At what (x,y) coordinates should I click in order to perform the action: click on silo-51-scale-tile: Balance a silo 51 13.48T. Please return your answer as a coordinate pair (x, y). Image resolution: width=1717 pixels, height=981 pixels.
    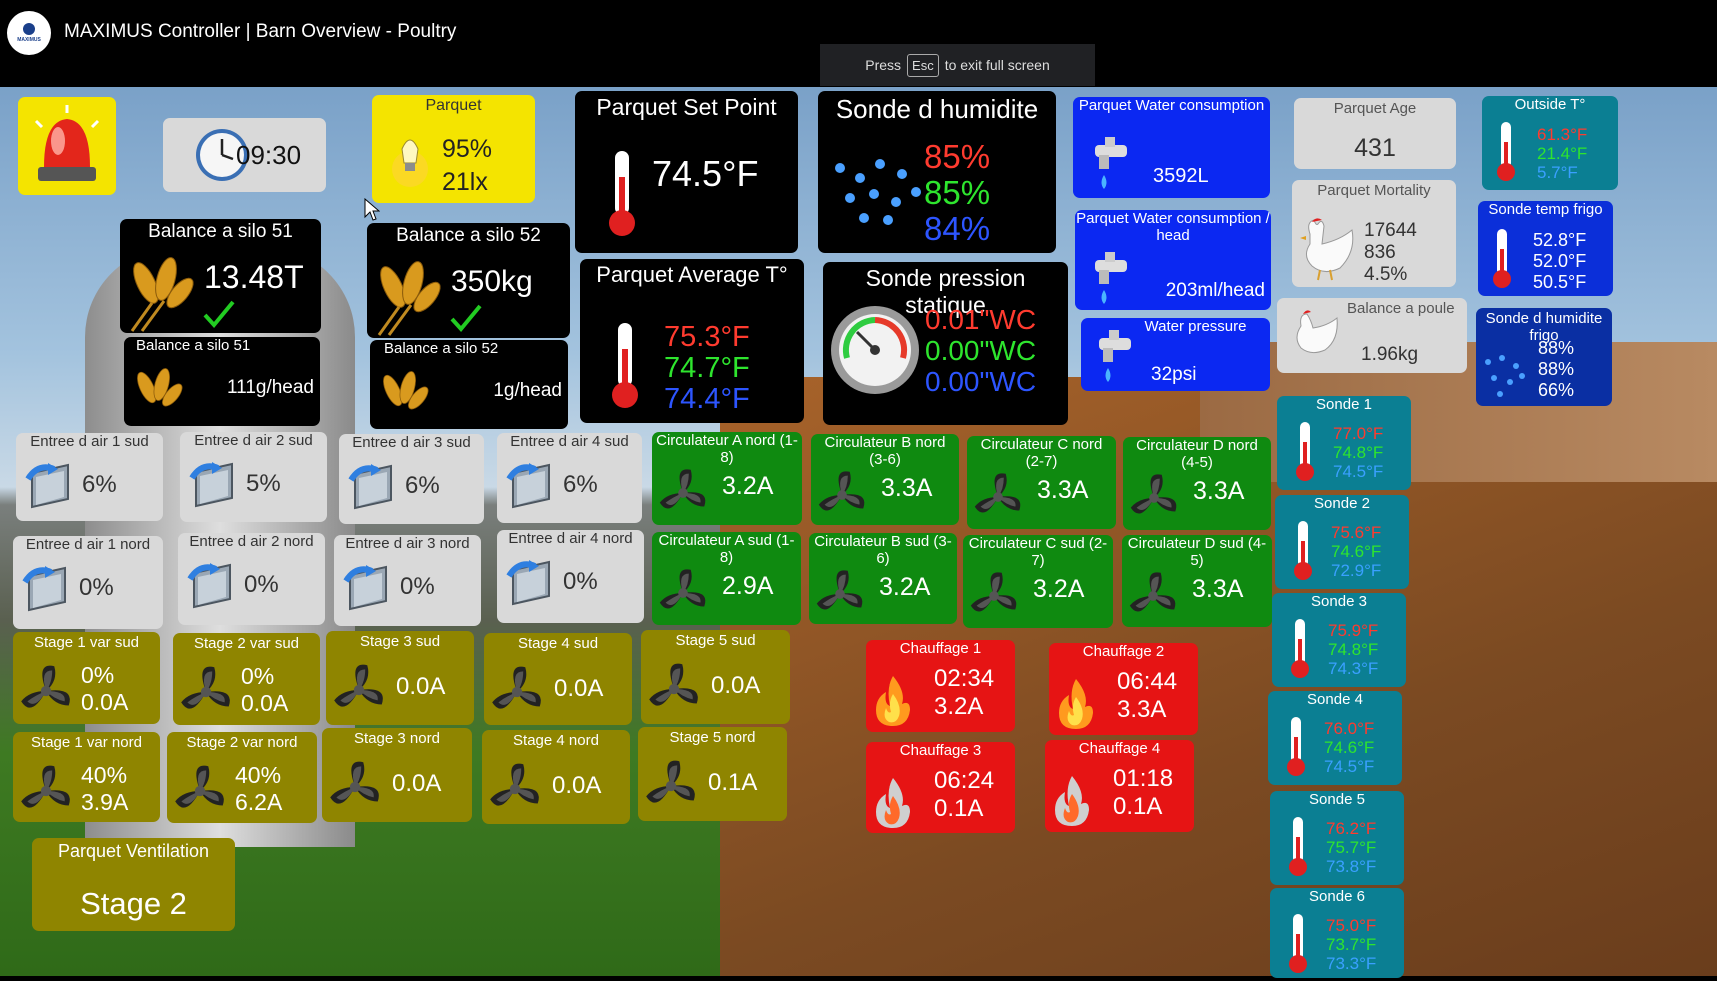
    Looking at the image, I should click on (220, 276).